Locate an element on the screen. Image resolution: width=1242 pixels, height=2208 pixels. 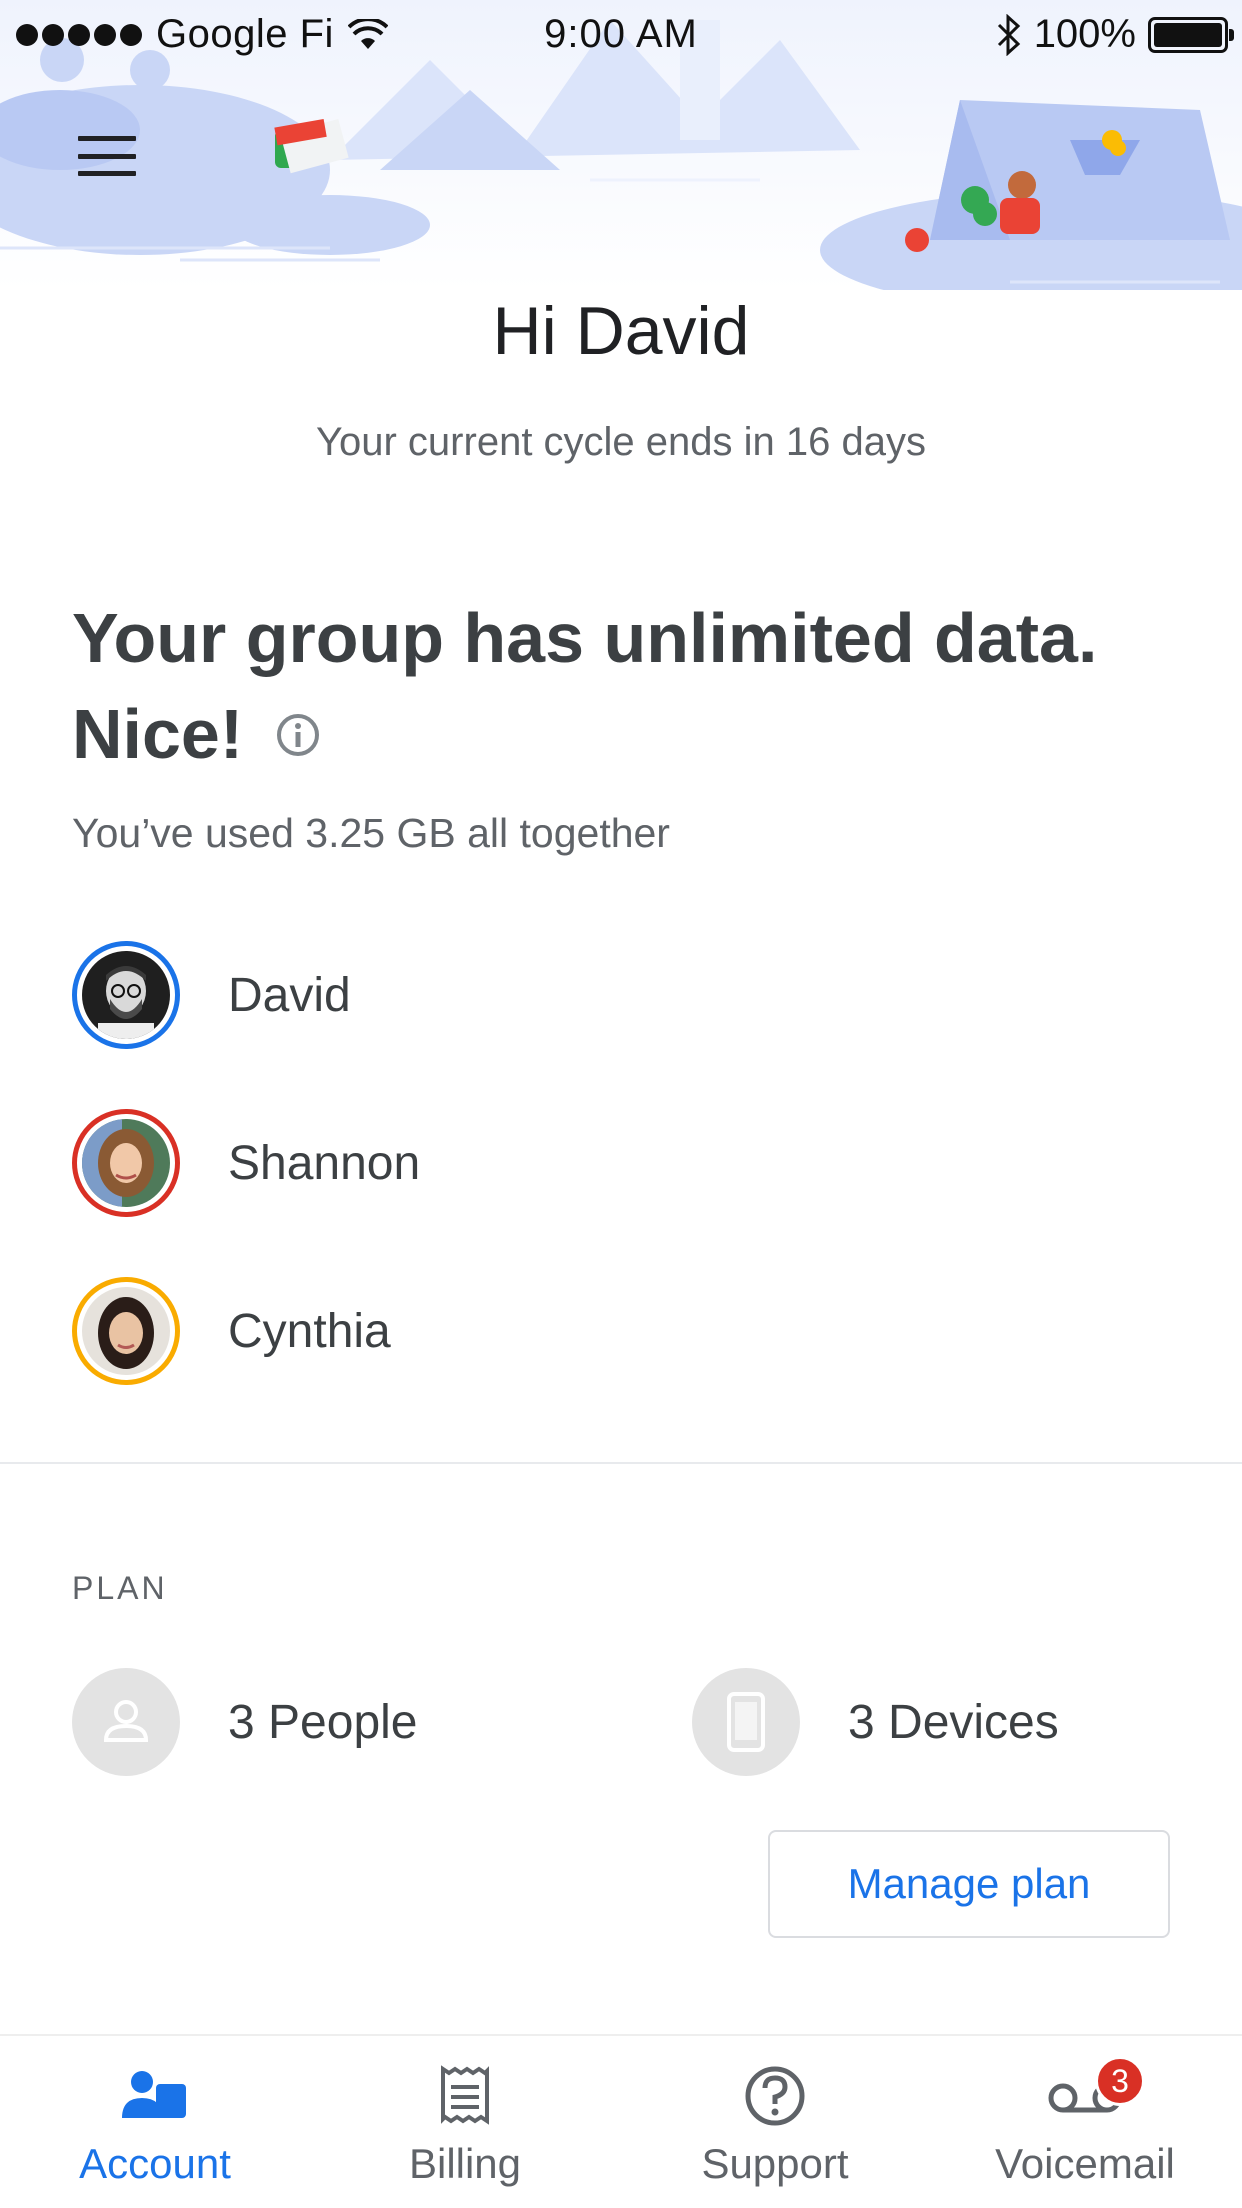
avatar-photo-cynthia is located at coordinates (126, 1331).